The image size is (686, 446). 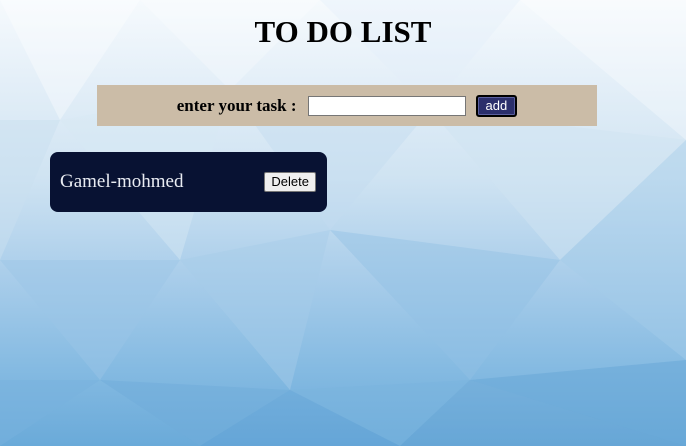 I want to click on task-list: Gamel-mohmed Delete, so click(x=188, y=182).